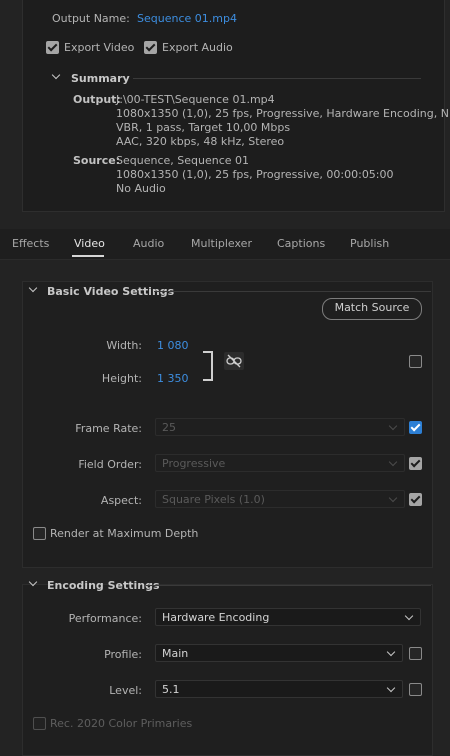 The height and width of the screenshot is (756, 450). I want to click on aspect-override-checkbox, so click(415, 499).